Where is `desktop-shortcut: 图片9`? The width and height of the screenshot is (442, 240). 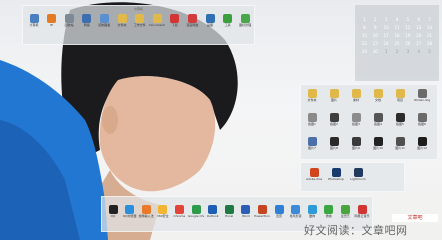
desktop-shortcut: 图片9 is located at coordinates (356, 143).